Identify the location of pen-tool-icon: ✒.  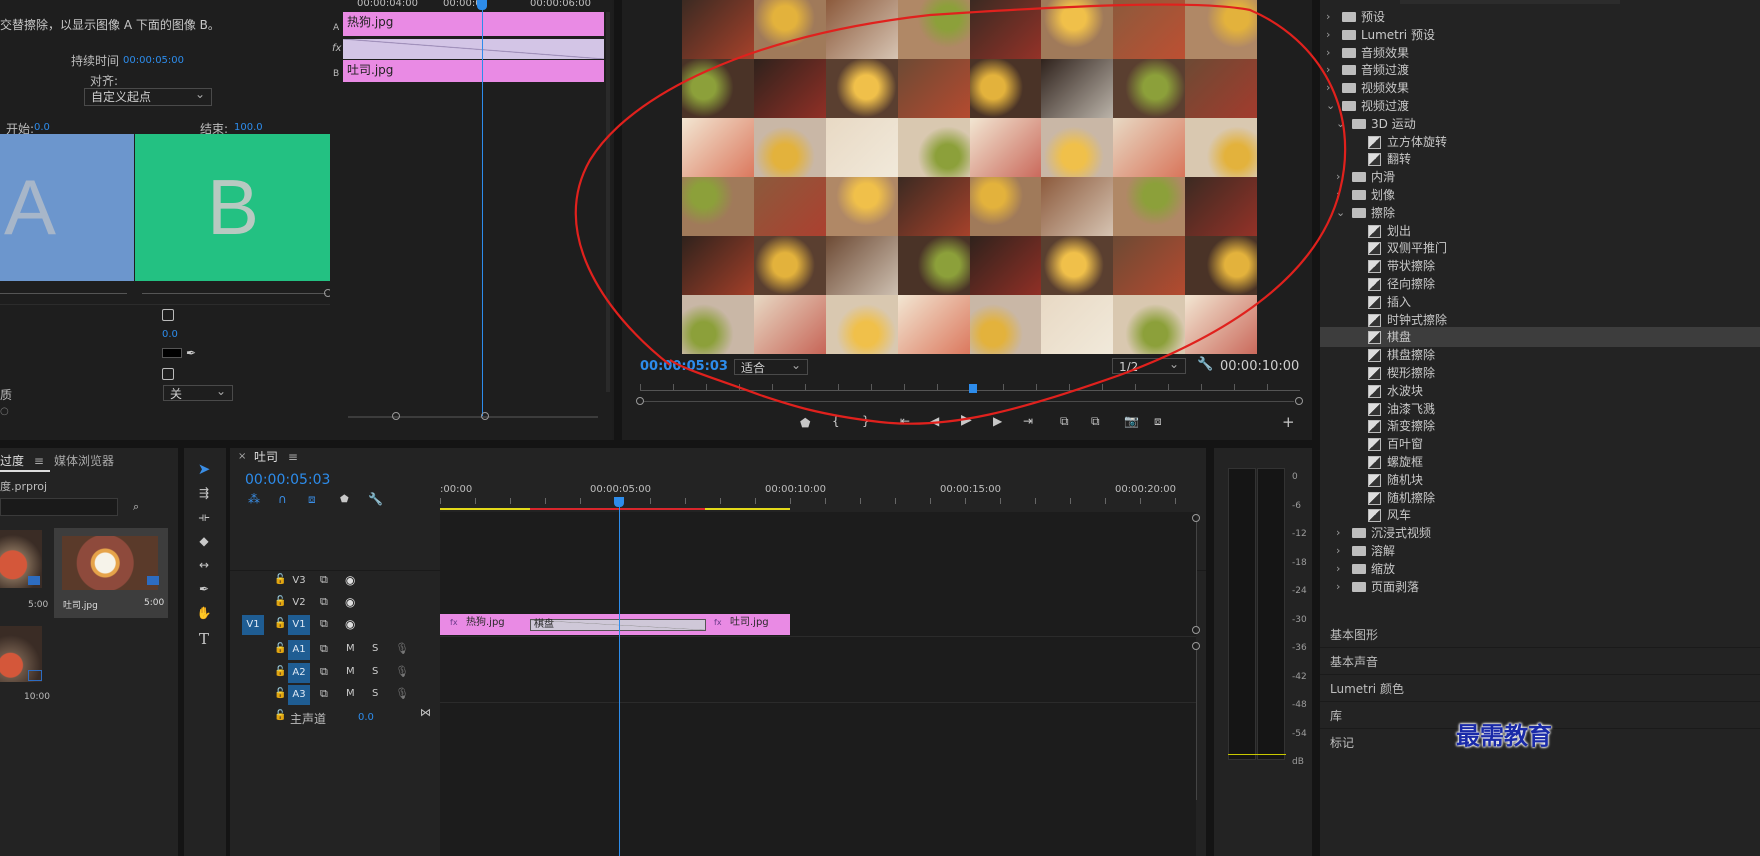
(204, 589).